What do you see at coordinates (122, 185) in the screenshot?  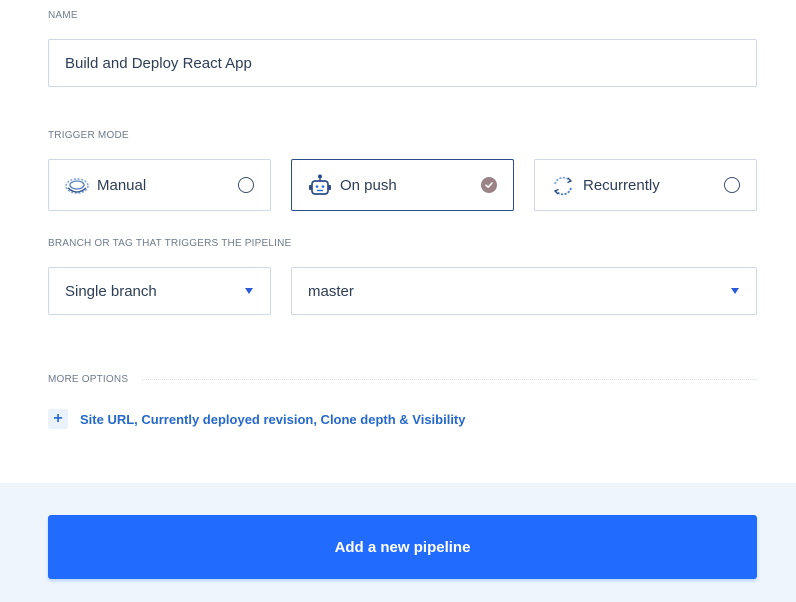 I see `trigger-option-label: Manual` at bounding box center [122, 185].